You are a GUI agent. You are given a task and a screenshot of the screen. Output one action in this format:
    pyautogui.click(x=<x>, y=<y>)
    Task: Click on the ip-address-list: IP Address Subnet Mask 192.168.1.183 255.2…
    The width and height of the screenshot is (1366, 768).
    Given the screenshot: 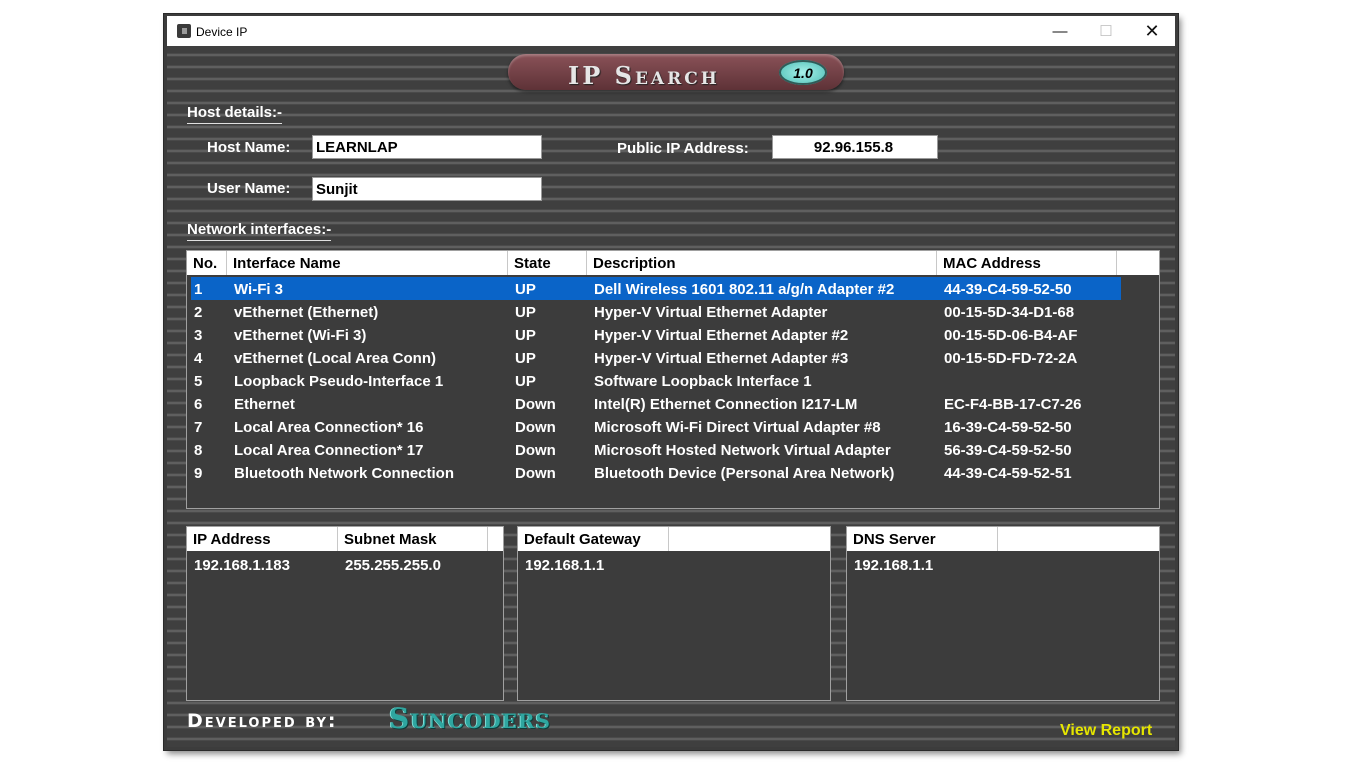 What is the action you would take?
    pyautogui.click(x=345, y=613)
    